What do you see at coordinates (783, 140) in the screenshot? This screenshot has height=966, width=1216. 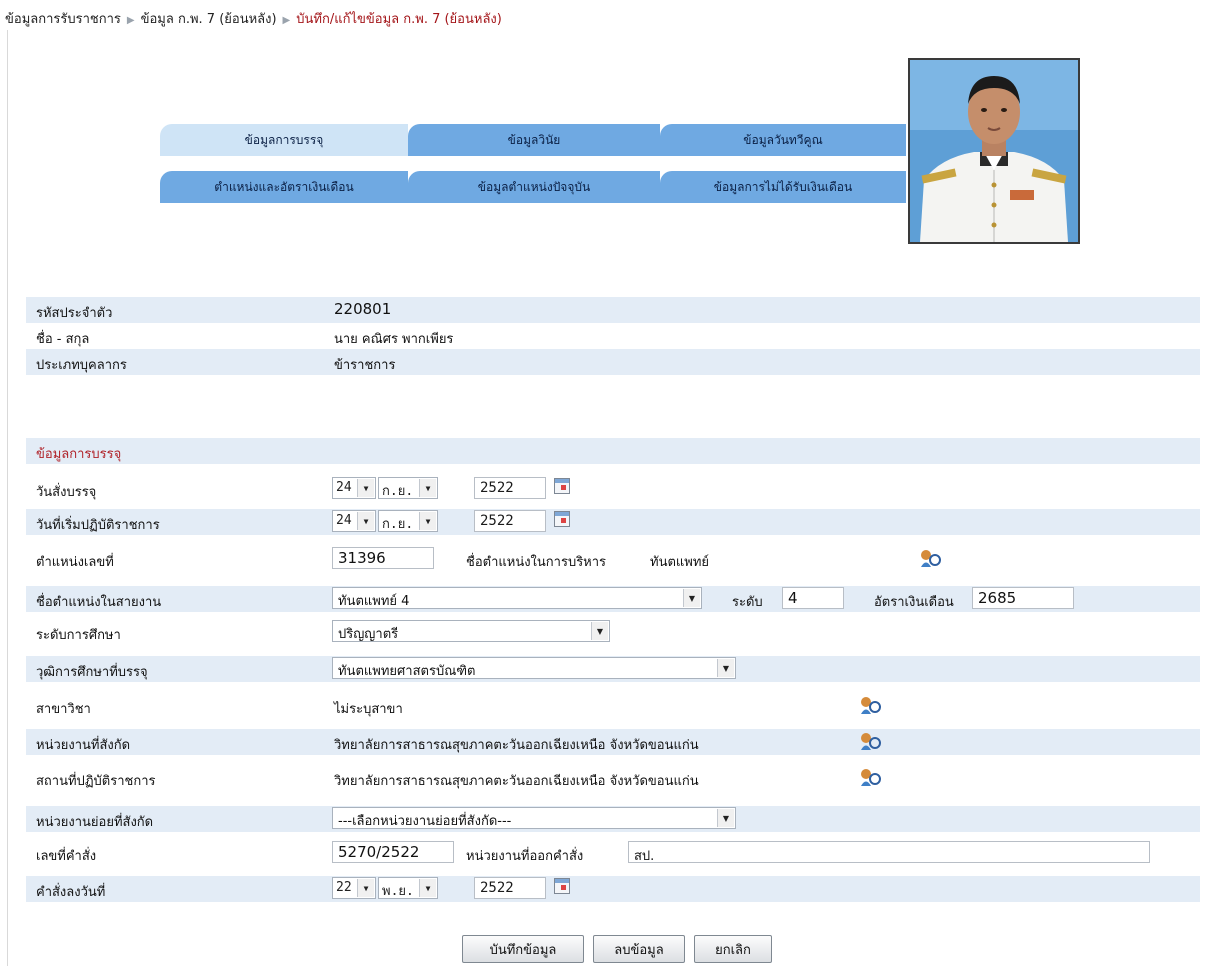 I see `tab-double-time: ข้อมูลวันทวีคูณ` at bounding box center [783, 140].